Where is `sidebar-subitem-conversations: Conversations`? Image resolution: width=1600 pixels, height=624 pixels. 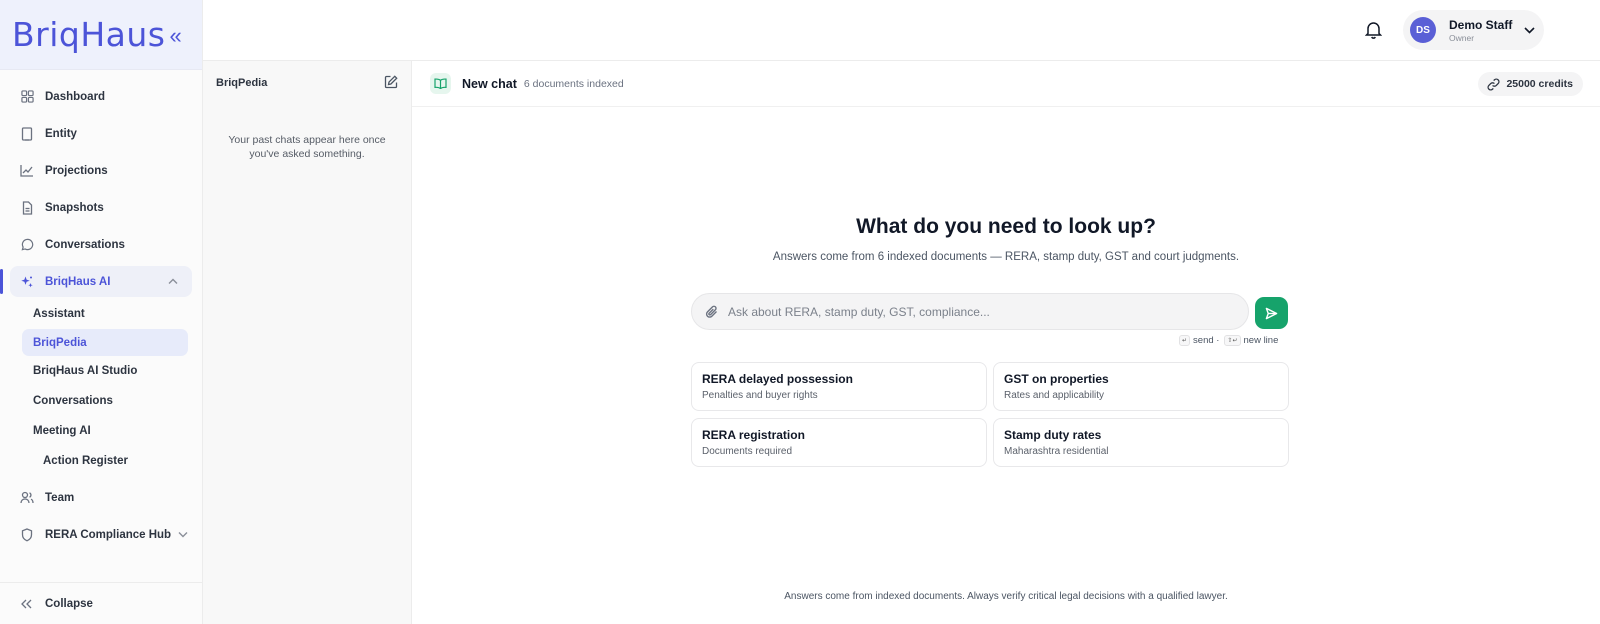 sidebar-subitem-conversations: Conversations is located at coordinates (101, 401).